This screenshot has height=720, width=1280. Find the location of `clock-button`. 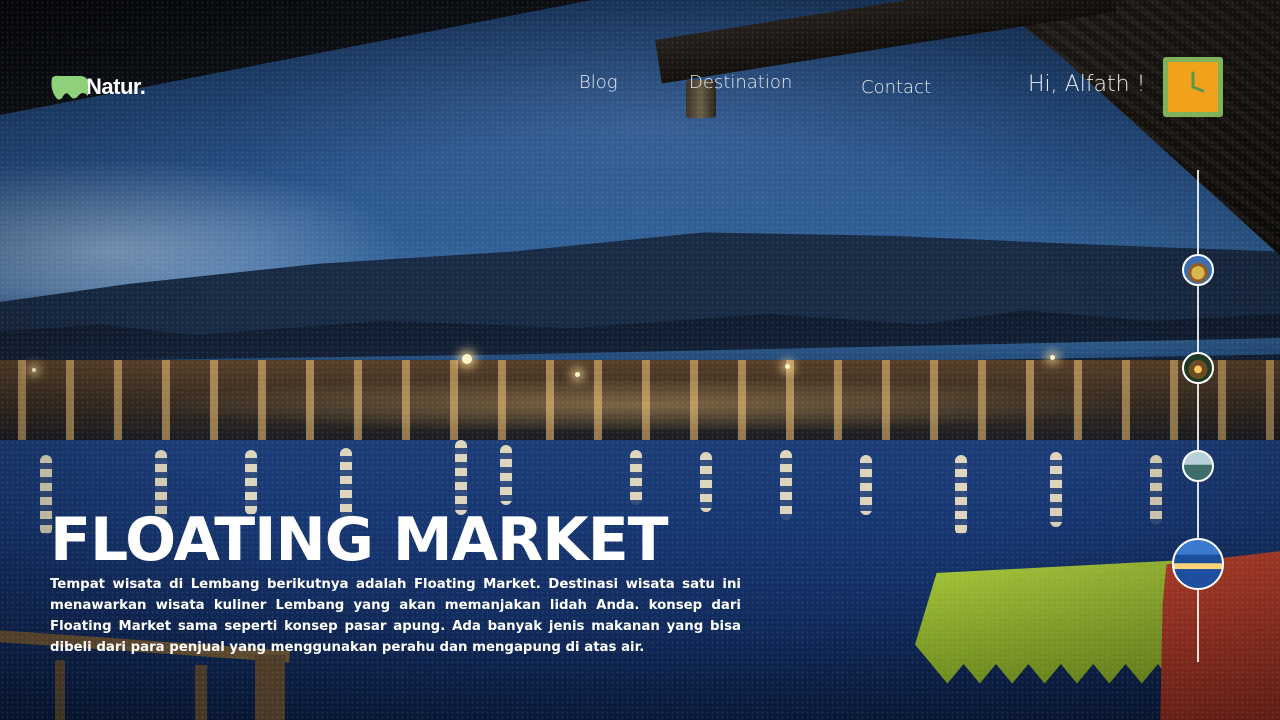

clock-button is located at coordinates (1193, 87).